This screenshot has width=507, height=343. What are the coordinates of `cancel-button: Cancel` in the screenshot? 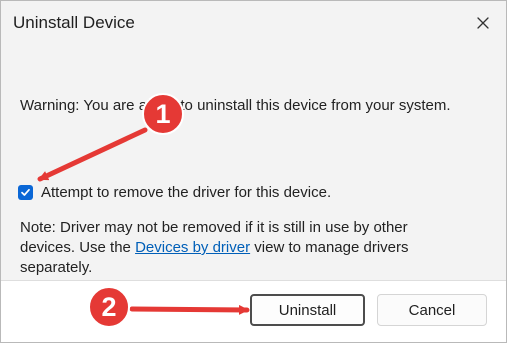 It's located at (432, 310).